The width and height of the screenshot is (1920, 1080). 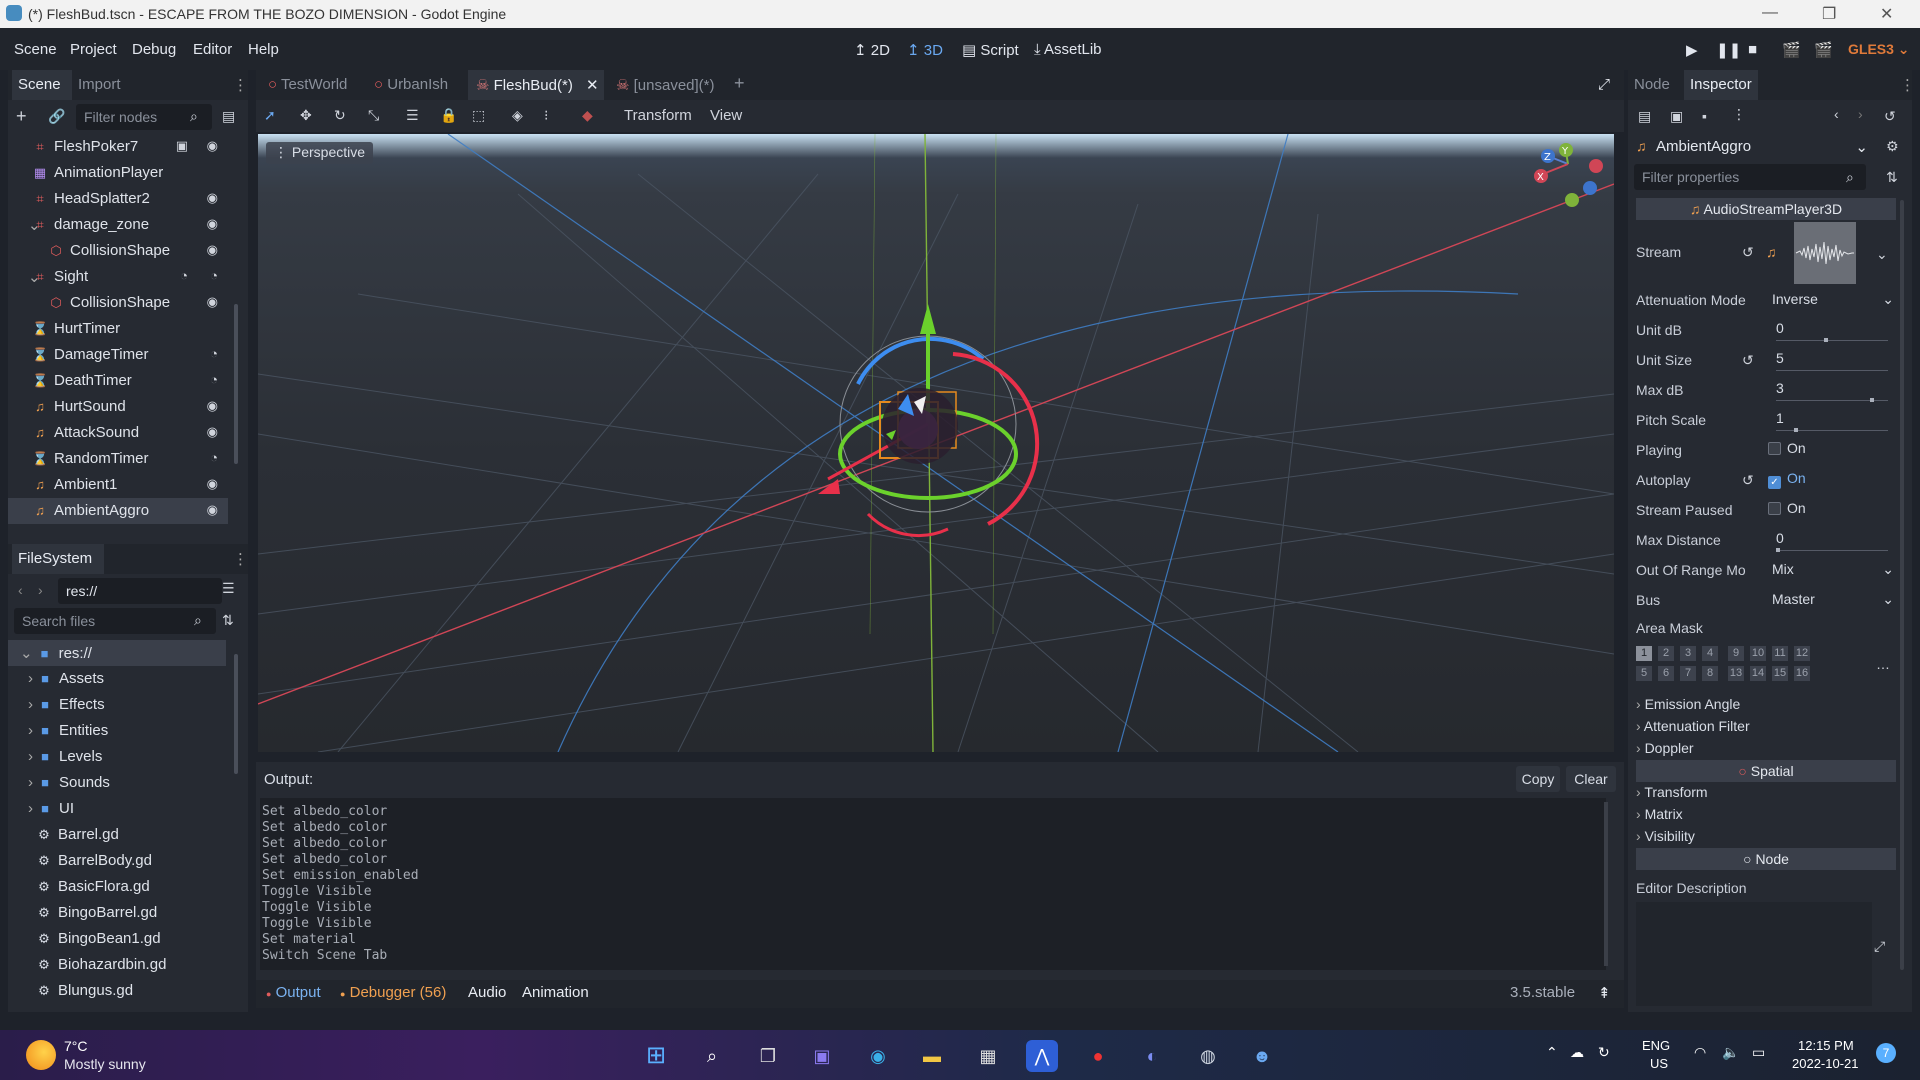 What do you see at coordinates (411, 84) in the screenshot?
I see `scene-tab-urbanish: ○ UrbanIsh` at bounding box center [411, 84].